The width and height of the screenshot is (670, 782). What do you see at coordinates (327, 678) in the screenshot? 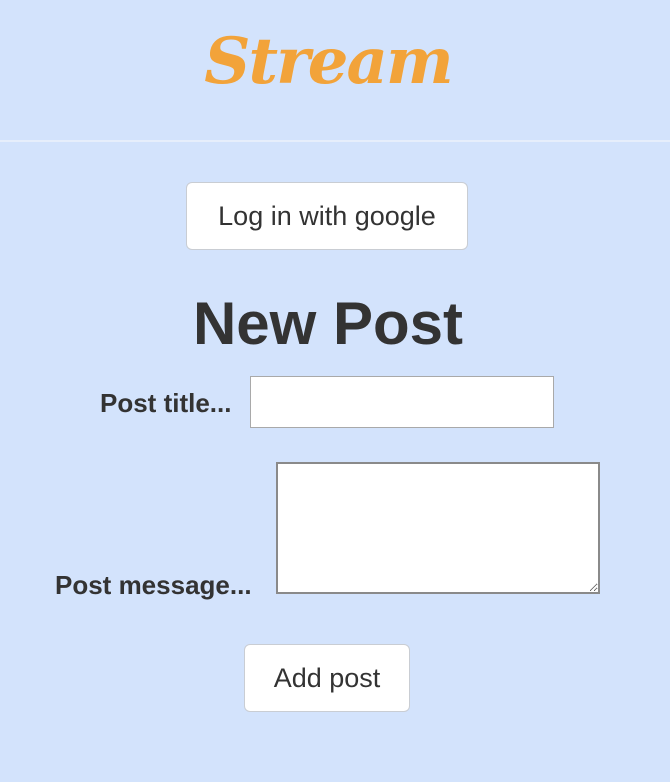
I see `add-post-button: Add post` at bounding box center [327, 678].